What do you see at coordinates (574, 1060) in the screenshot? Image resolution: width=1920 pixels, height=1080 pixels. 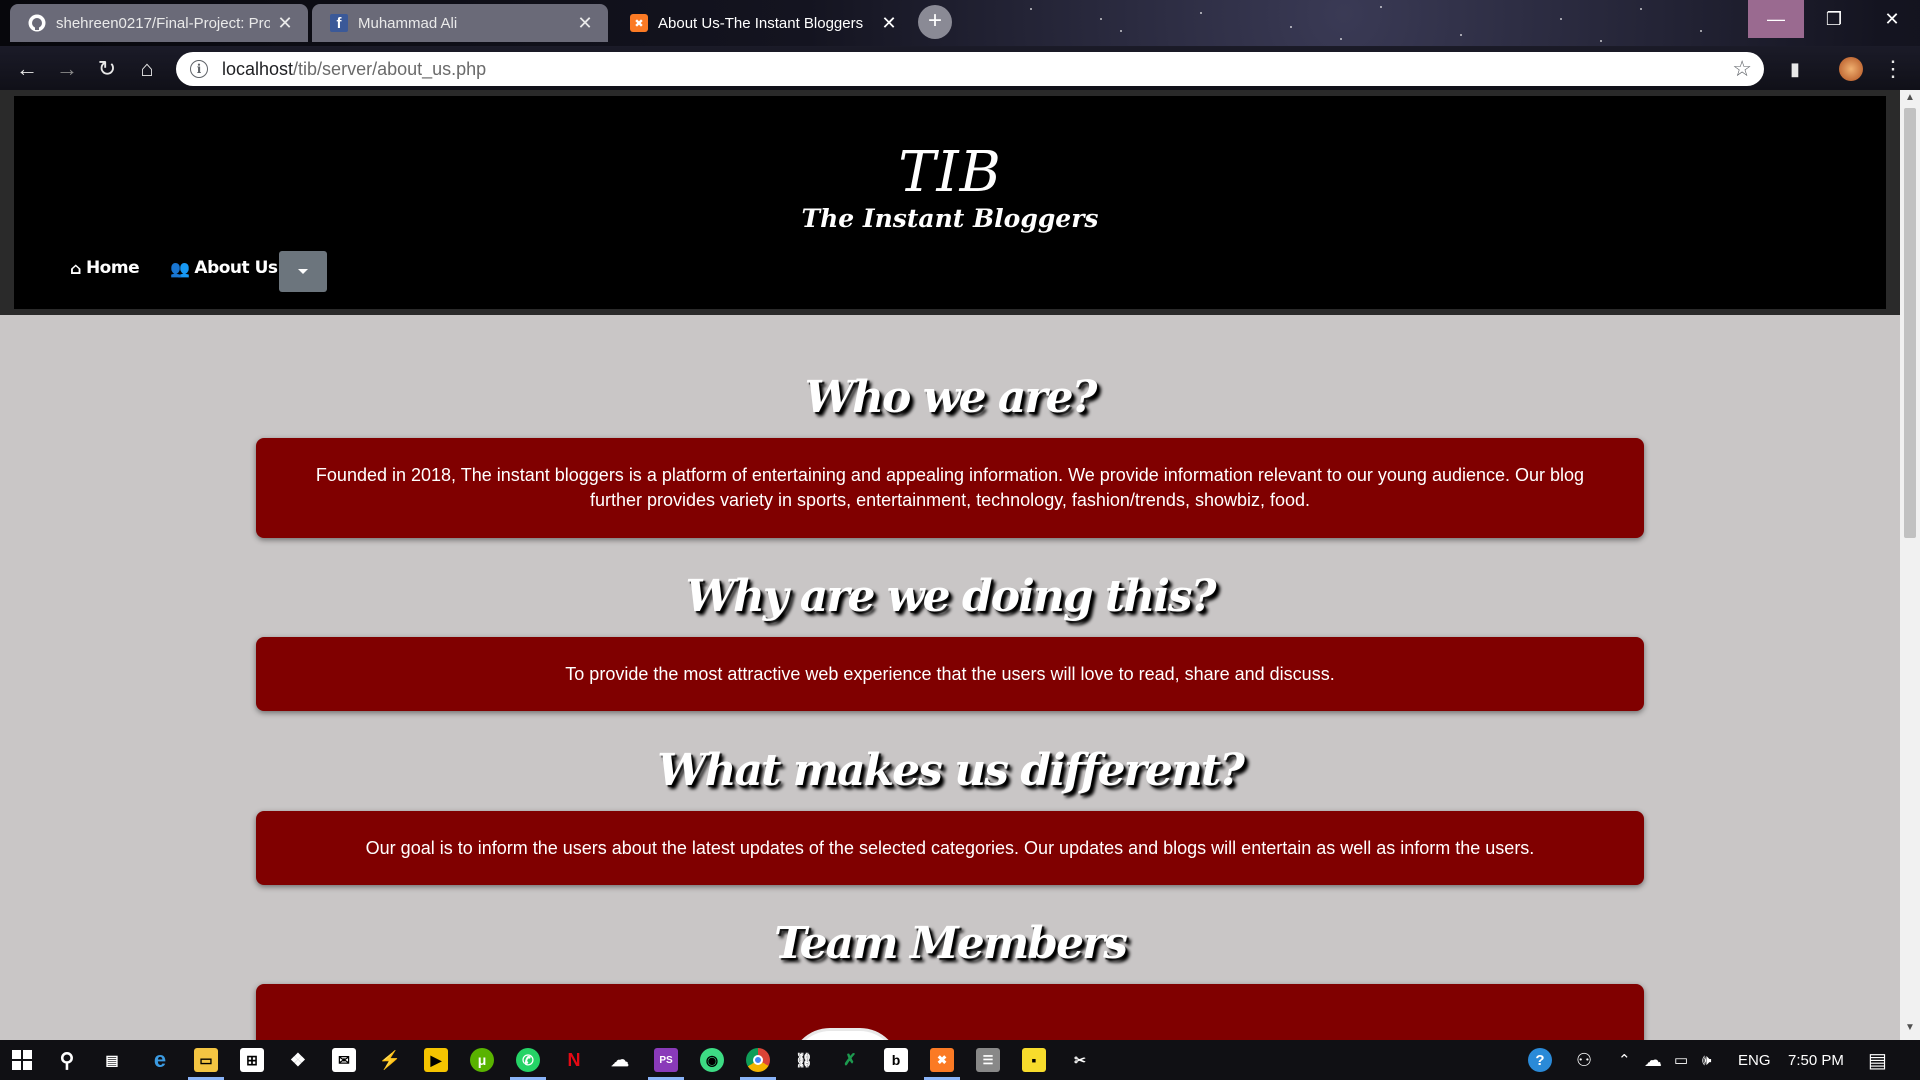 I see `netflix-icon: N` at bounding box center [574, 1060].